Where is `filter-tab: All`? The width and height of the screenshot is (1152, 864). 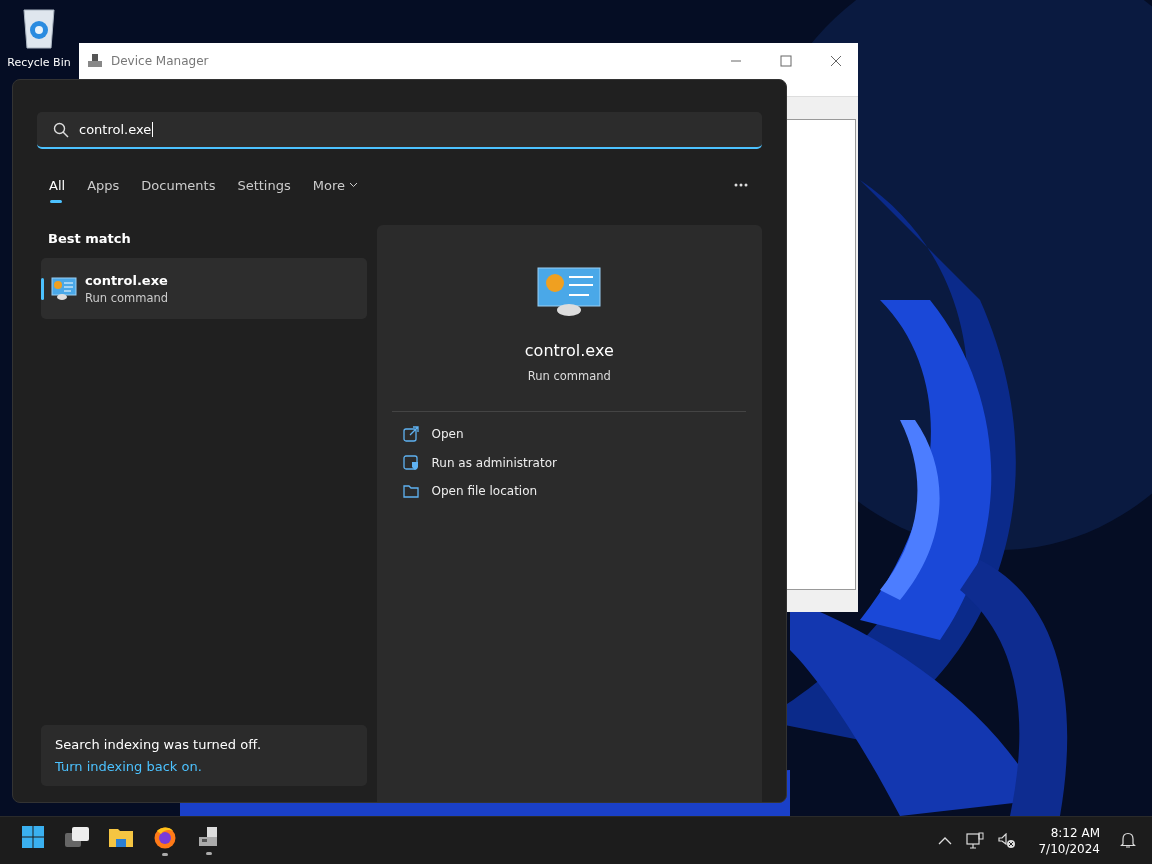
filter-tab: All is located at coordinates (57, 185).